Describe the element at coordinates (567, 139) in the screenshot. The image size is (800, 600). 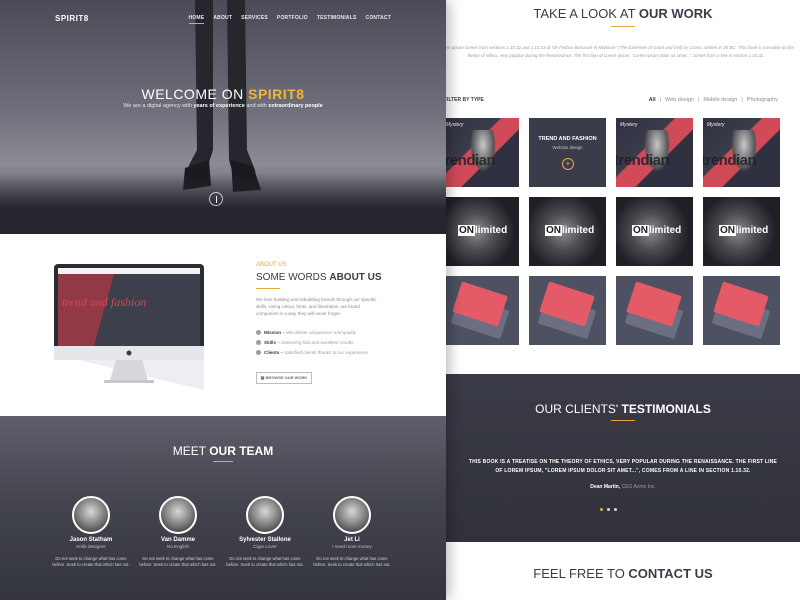
I see `featured-title: TREND AND FASHION` at that location.